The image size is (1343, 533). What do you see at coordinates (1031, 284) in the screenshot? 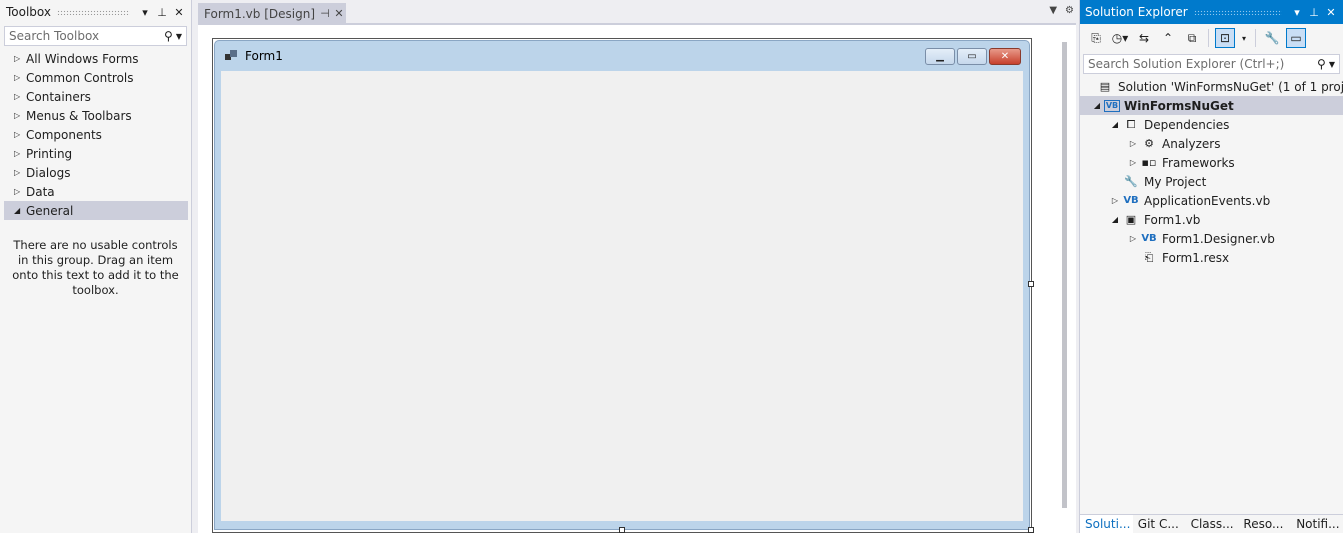
I see `resize-handle-right` at bounding box center [1031, 284].